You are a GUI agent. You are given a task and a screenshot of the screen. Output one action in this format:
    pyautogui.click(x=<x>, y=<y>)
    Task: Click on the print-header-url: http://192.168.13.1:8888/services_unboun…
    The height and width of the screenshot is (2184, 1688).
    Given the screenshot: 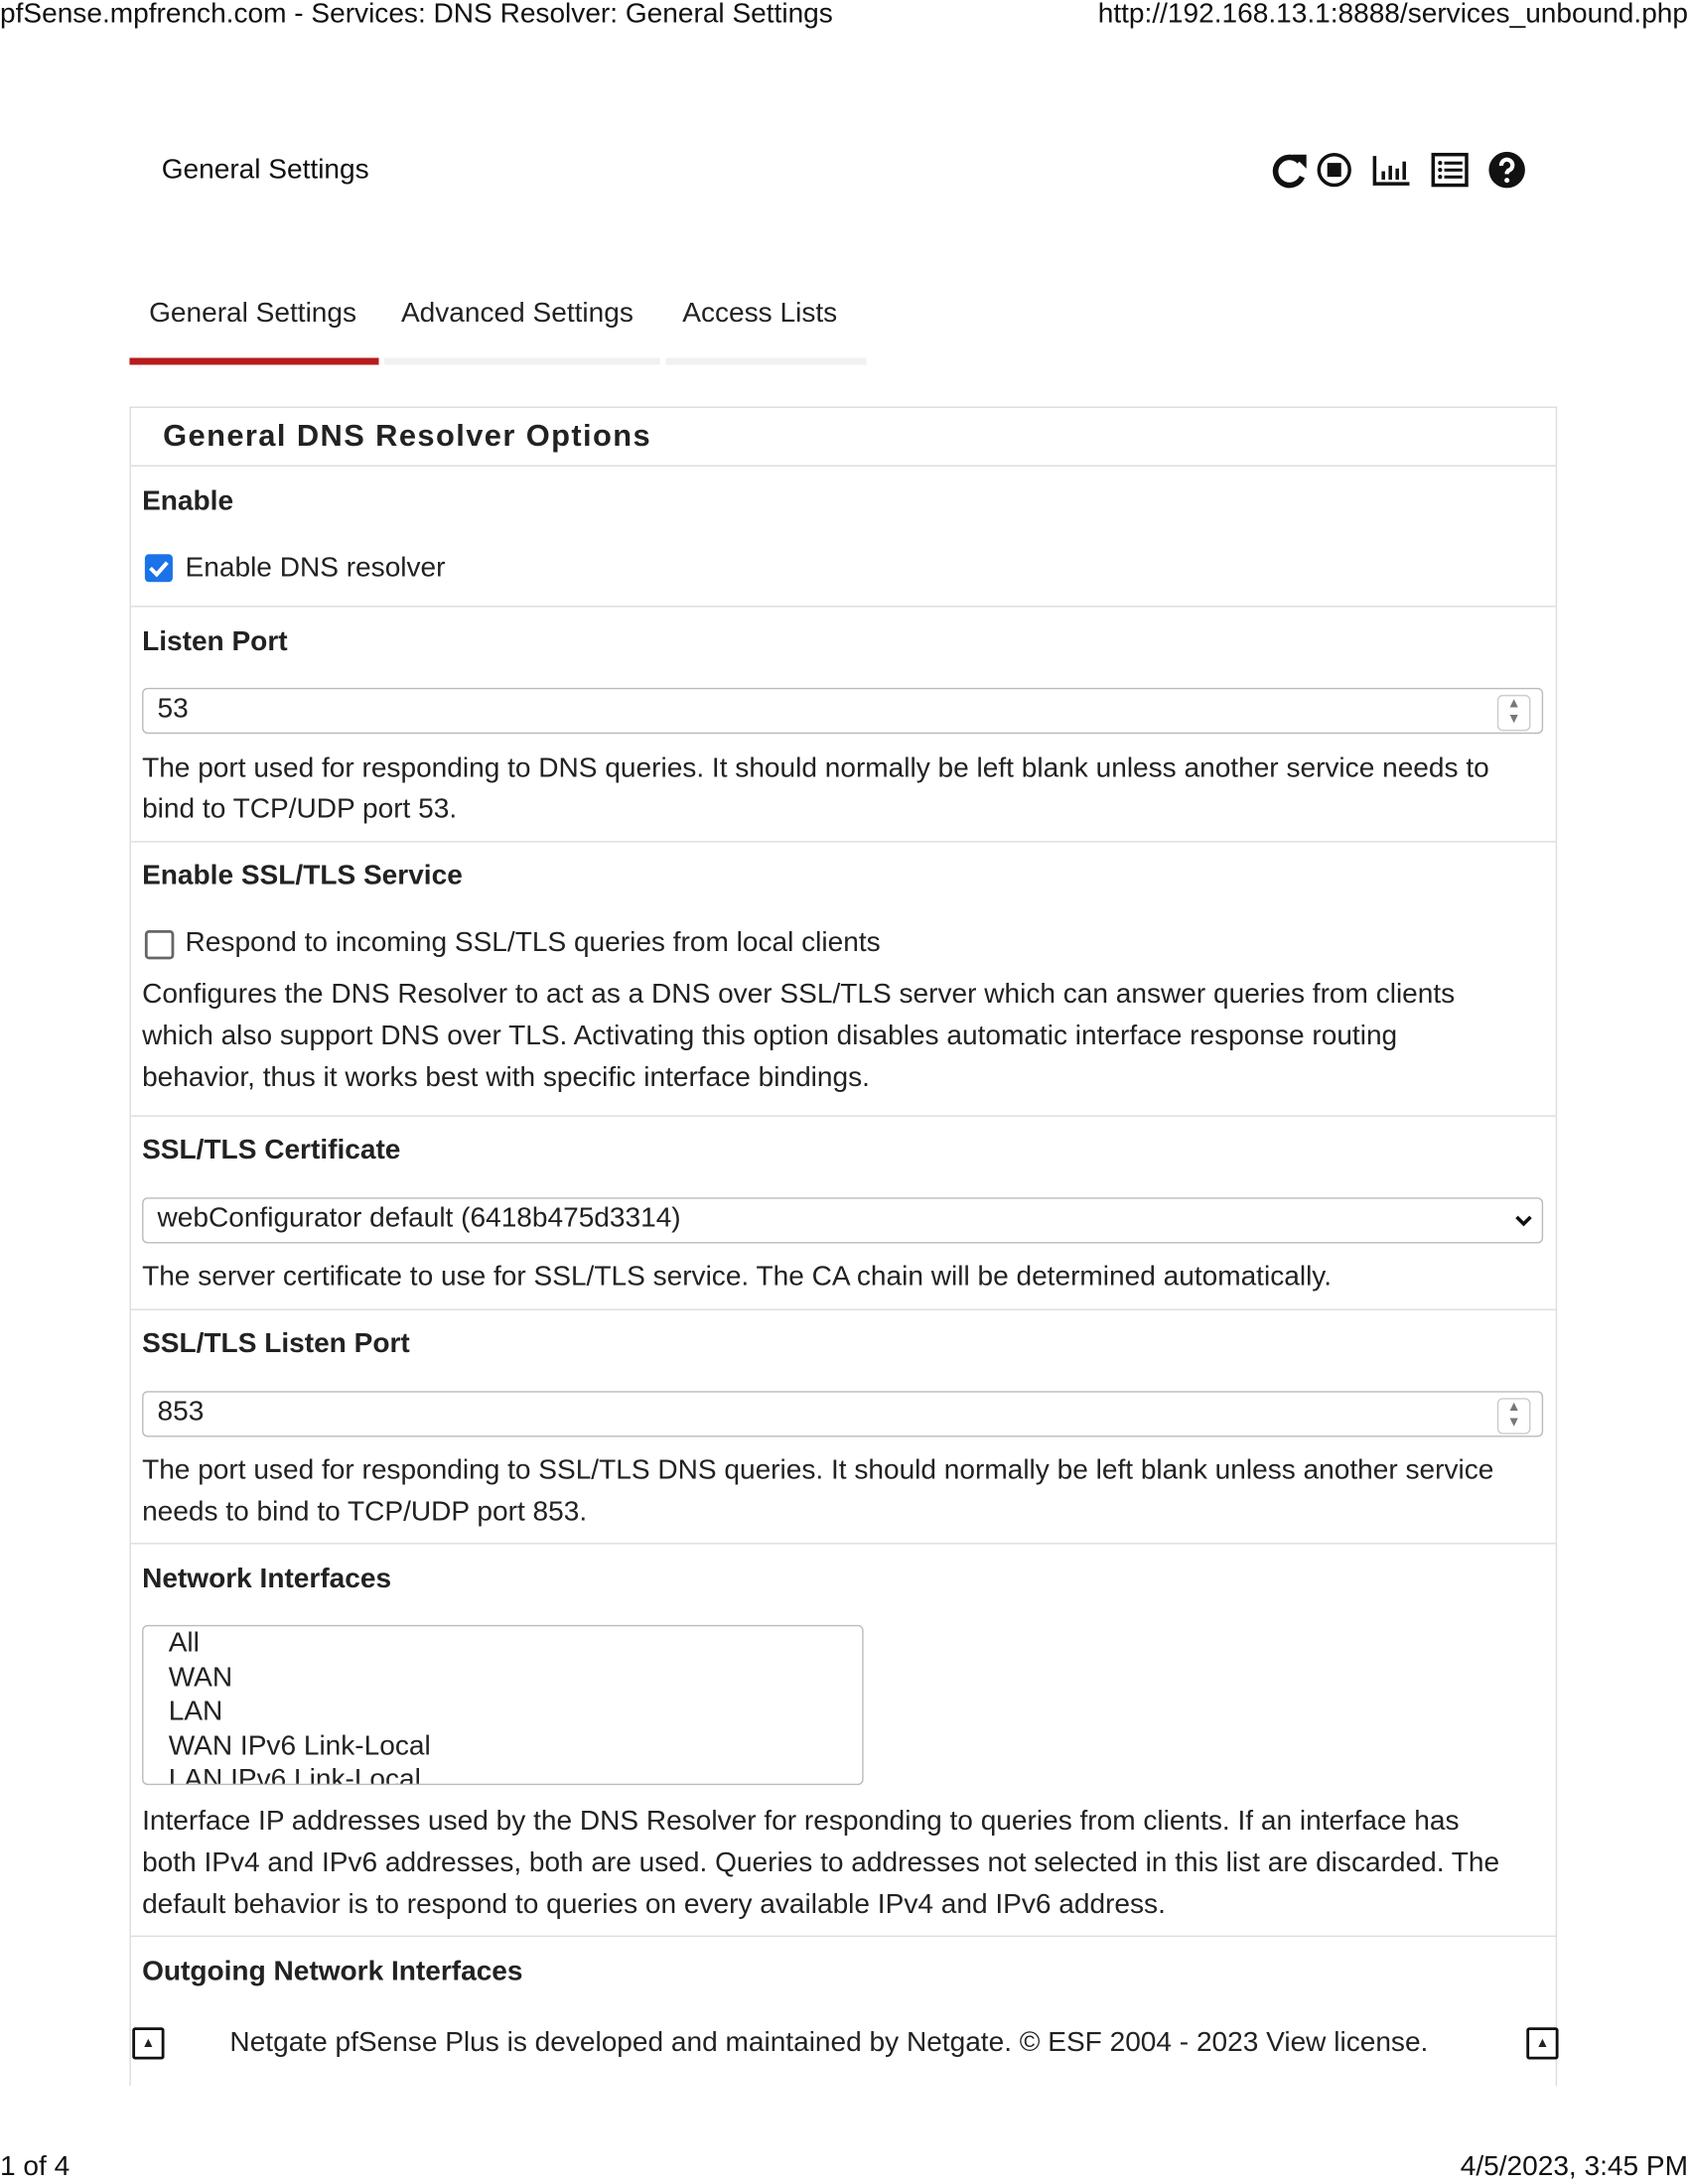 What is the action you would take?
    pyautogui.click(x=1392, y=15)
    